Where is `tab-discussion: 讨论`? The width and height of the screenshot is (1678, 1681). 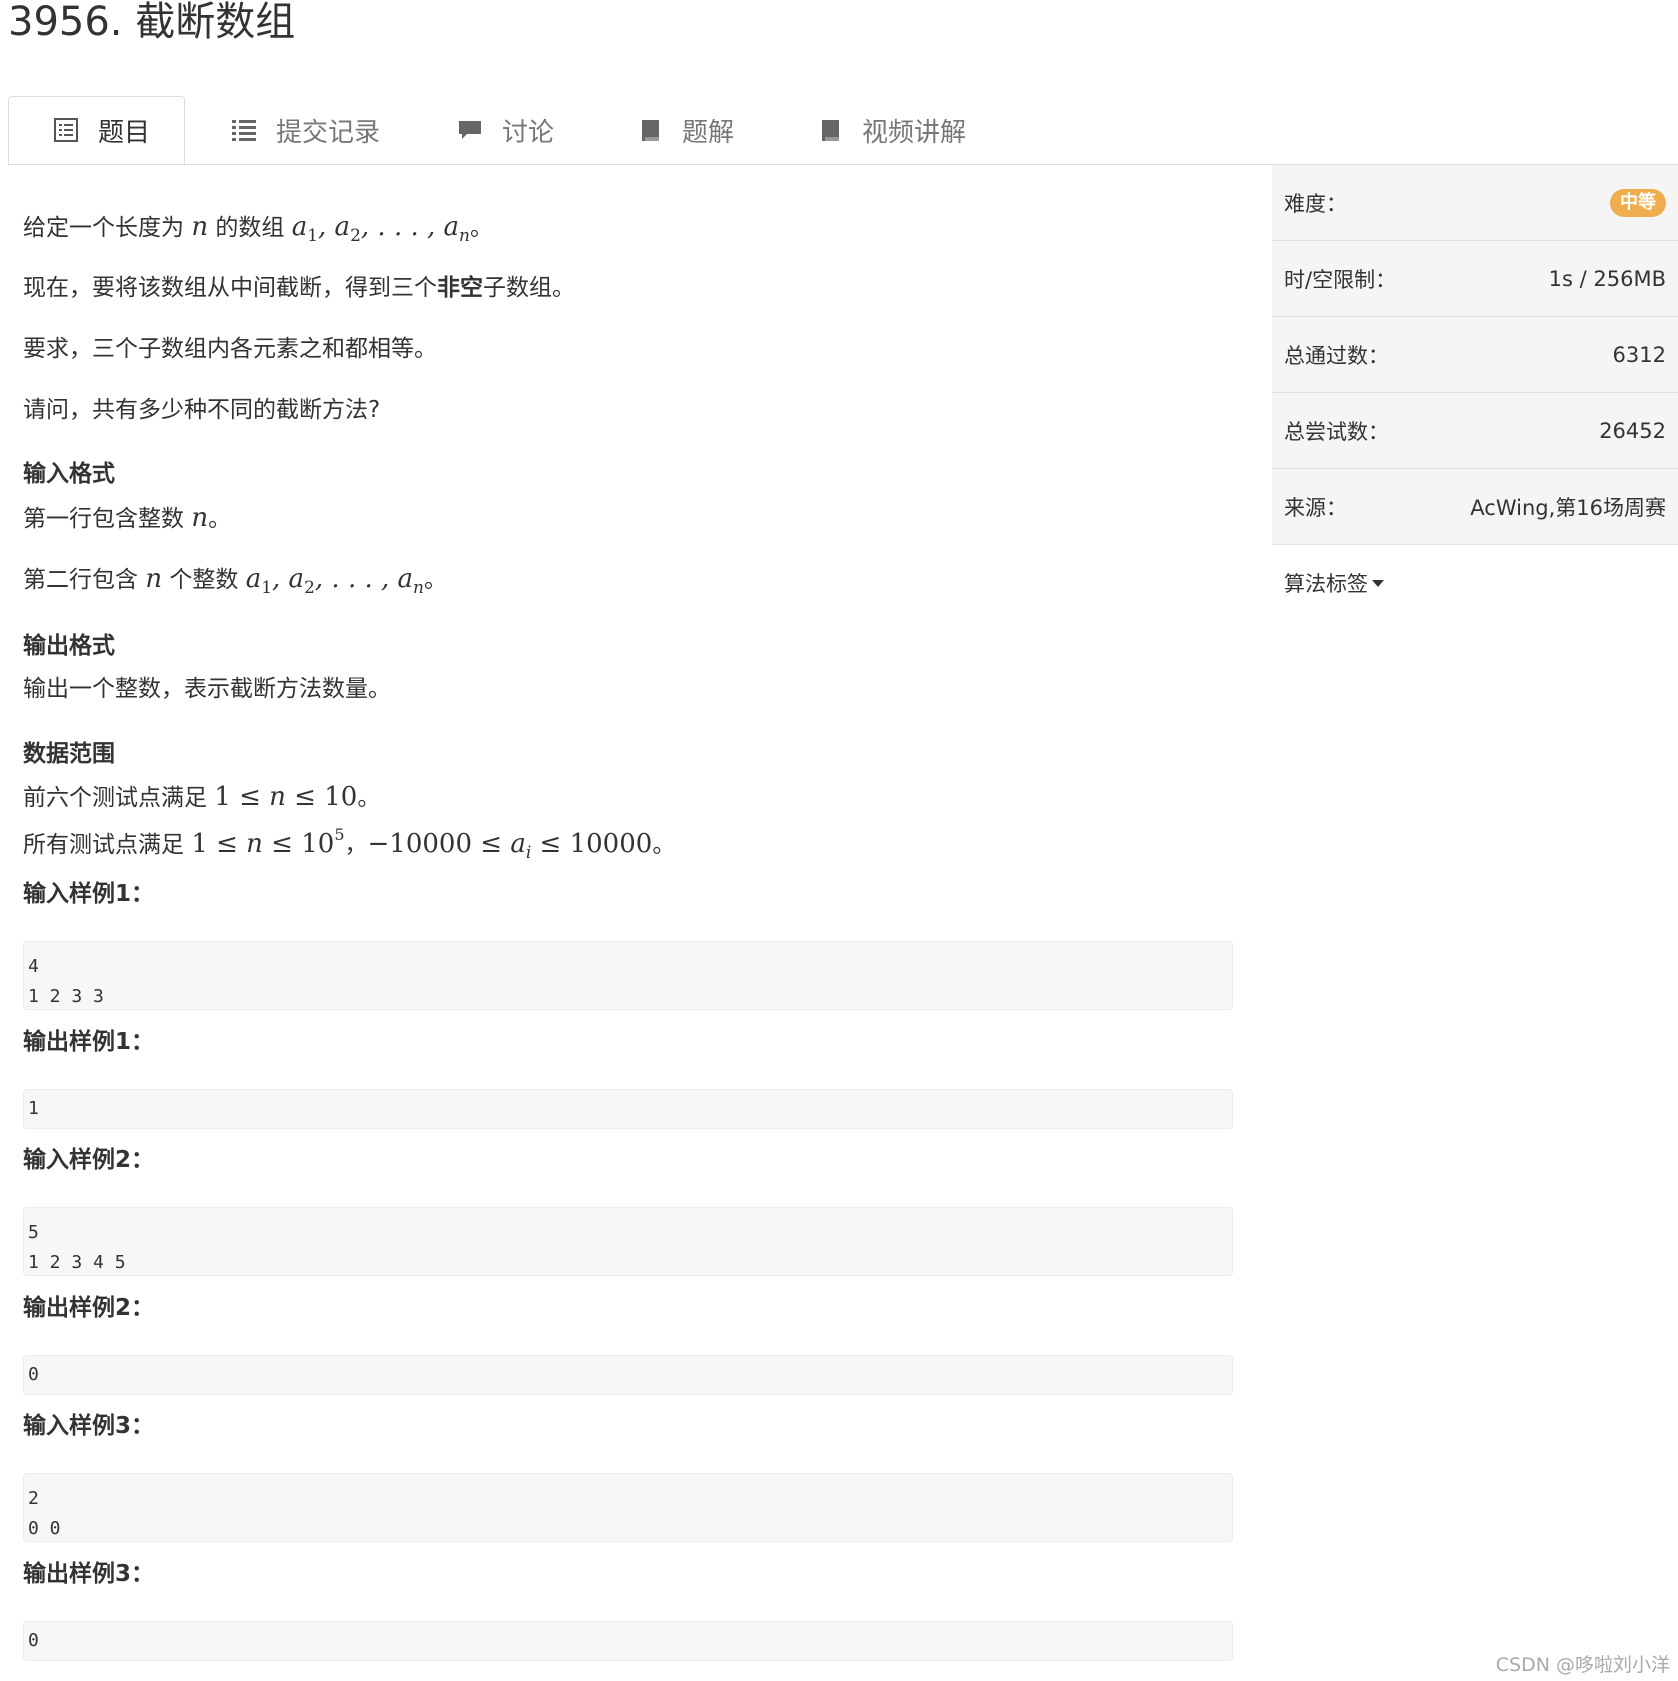
tab-discussion: 讨论 is located at coordinates (505, 130).